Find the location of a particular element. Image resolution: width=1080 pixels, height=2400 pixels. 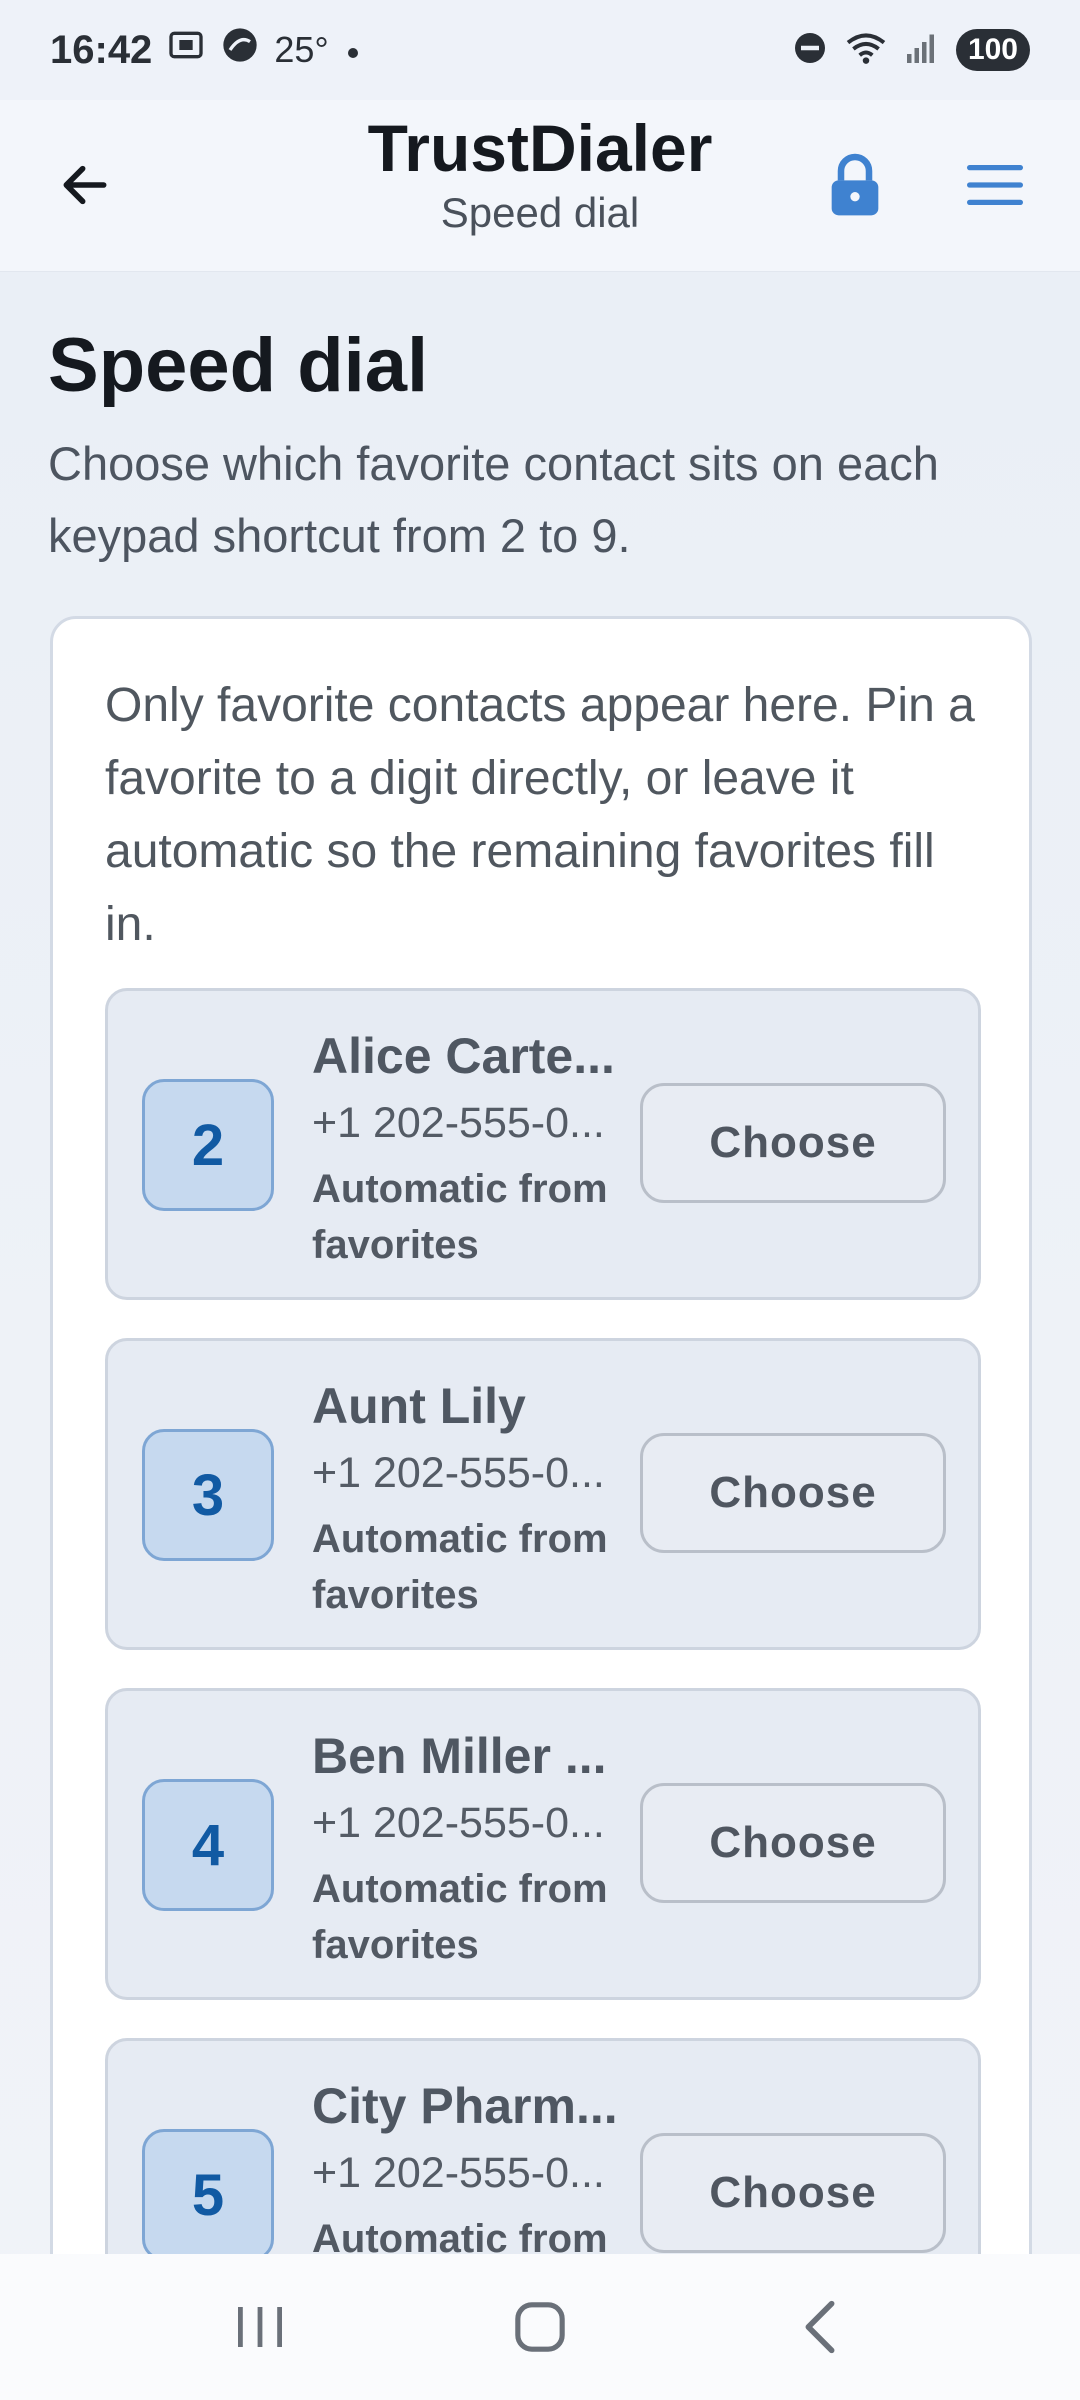

app-subtitle: Speed dial is located at coordinates (540, 212).